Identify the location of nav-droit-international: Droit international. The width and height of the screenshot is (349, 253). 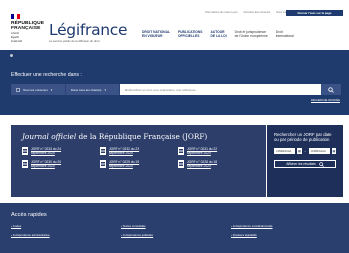
(285, 34).